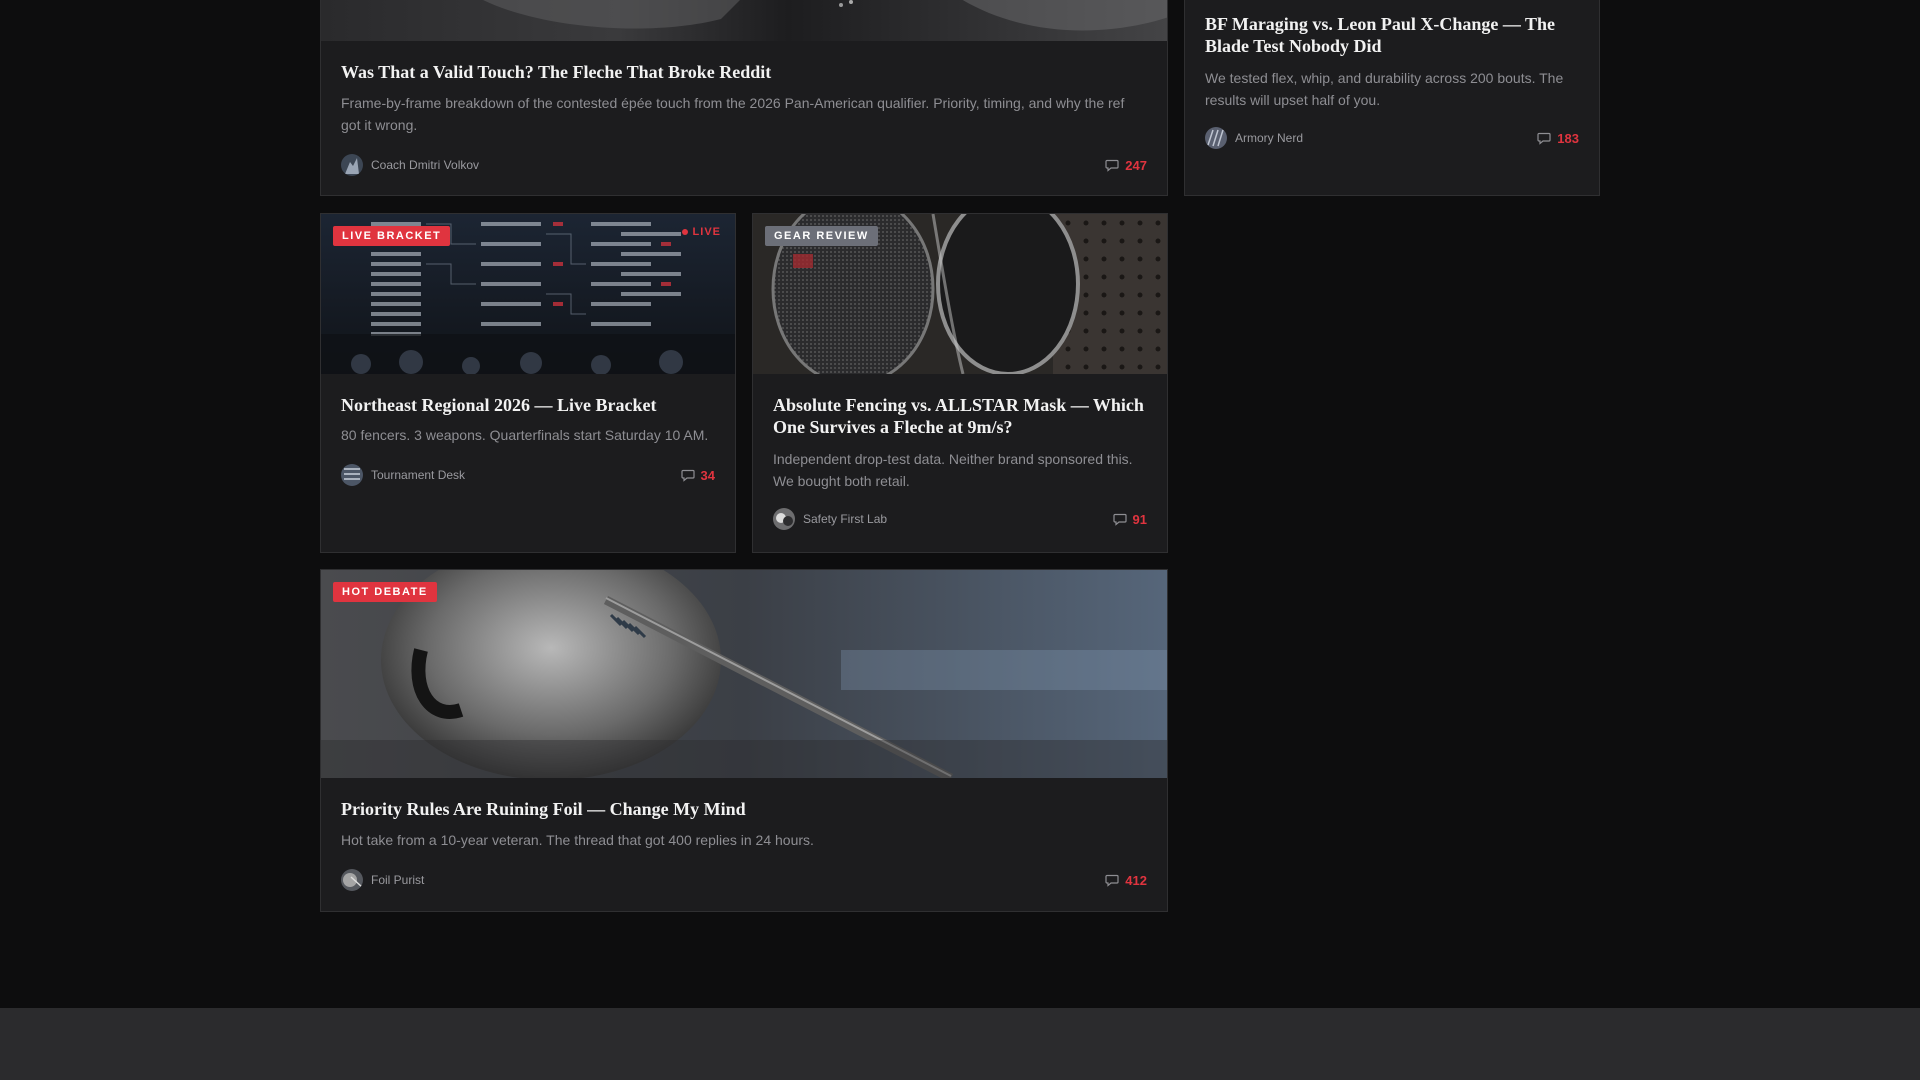  I want to click on author: Foil Purist, so click(382, 880).